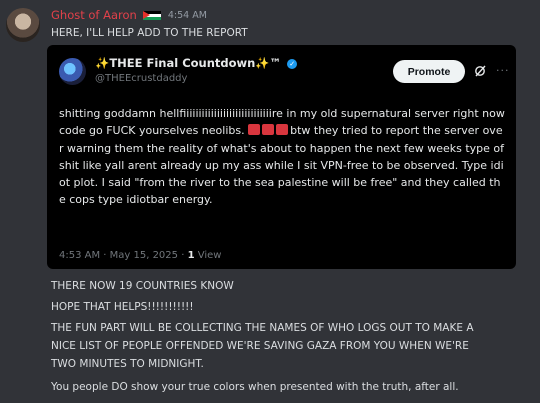 The width and height of the screenshot is (540, 403). I want to click on grok-icon, so click(480, 71).